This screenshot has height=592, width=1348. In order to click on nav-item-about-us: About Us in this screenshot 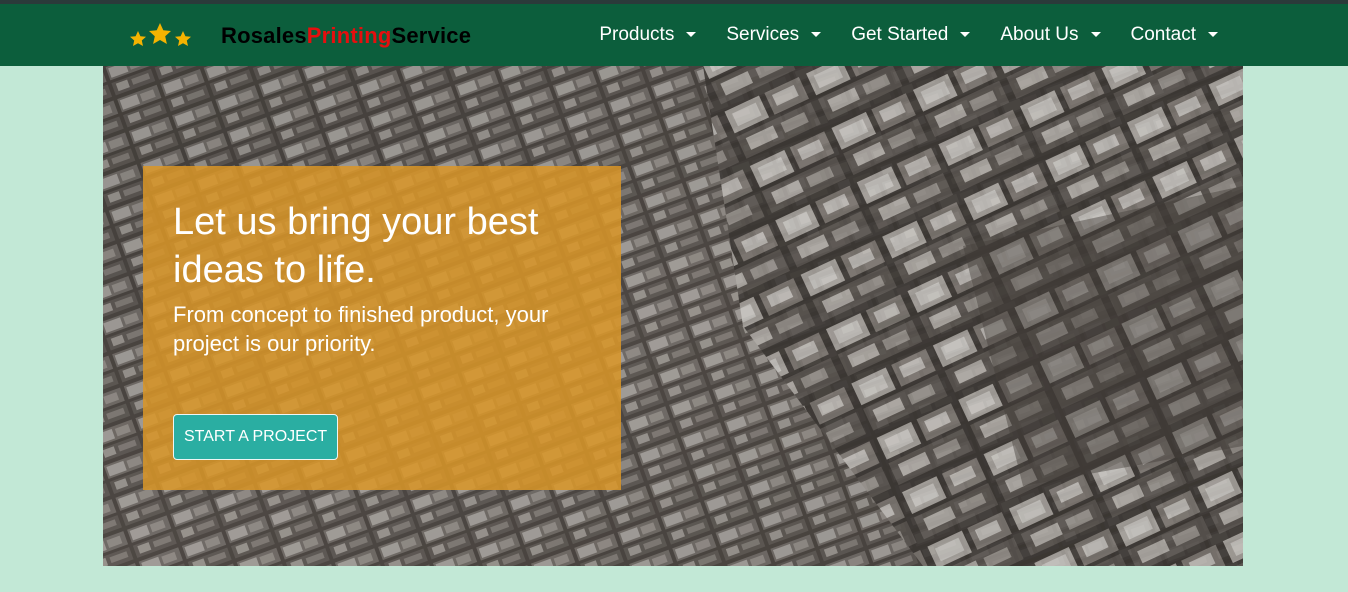, I will do `click(1050, 35)`.